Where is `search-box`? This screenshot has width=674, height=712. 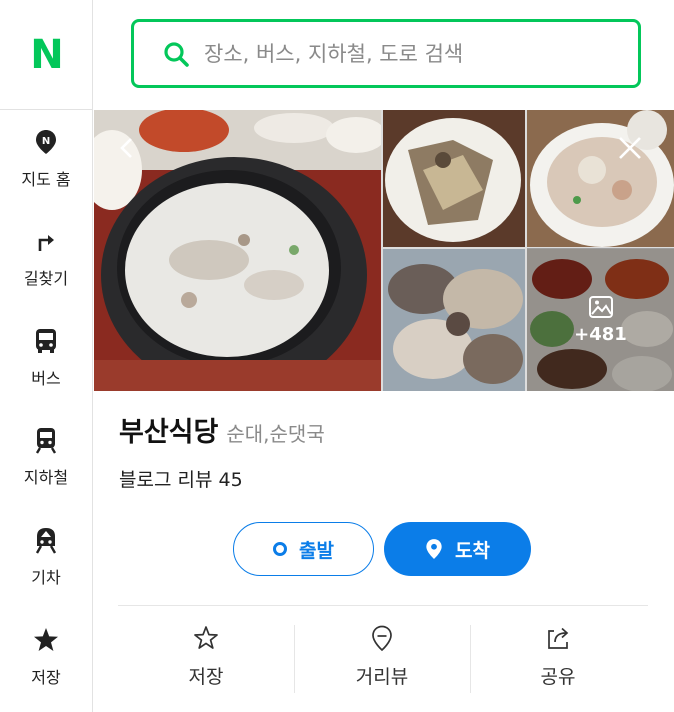
search-box is located at coordinates (386, 53).